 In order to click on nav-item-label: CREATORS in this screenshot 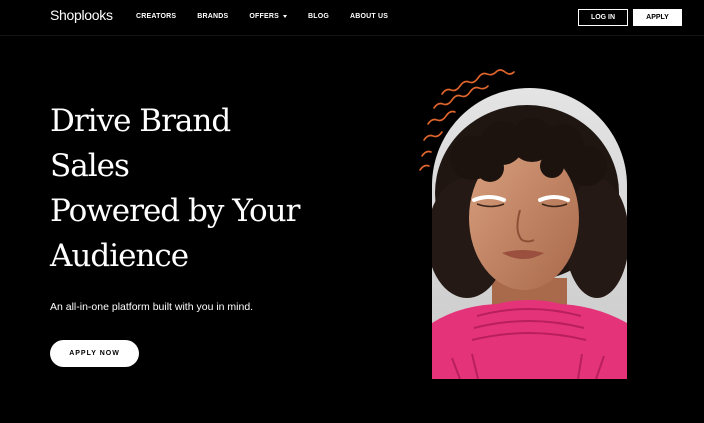, I will do `click(156, 16)`.